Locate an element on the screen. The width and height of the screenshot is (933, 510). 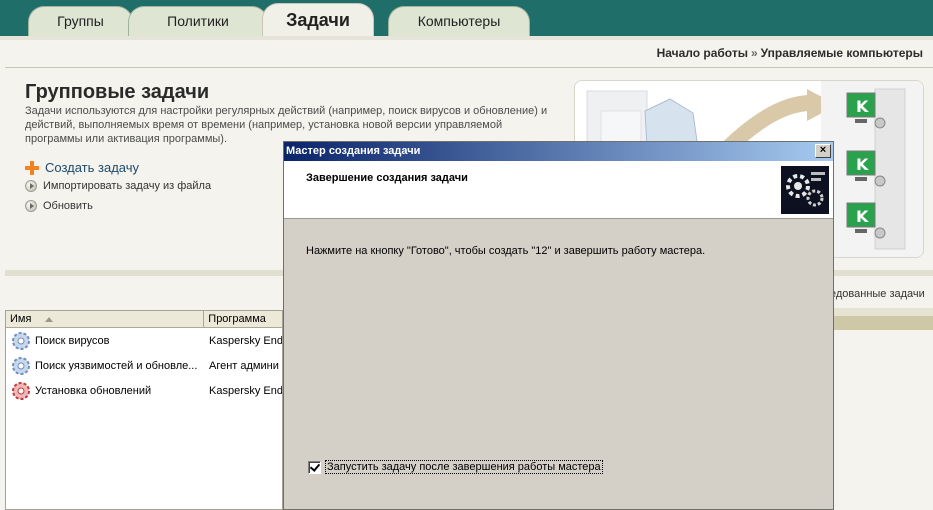
divider is located at coordinates (469, 67).